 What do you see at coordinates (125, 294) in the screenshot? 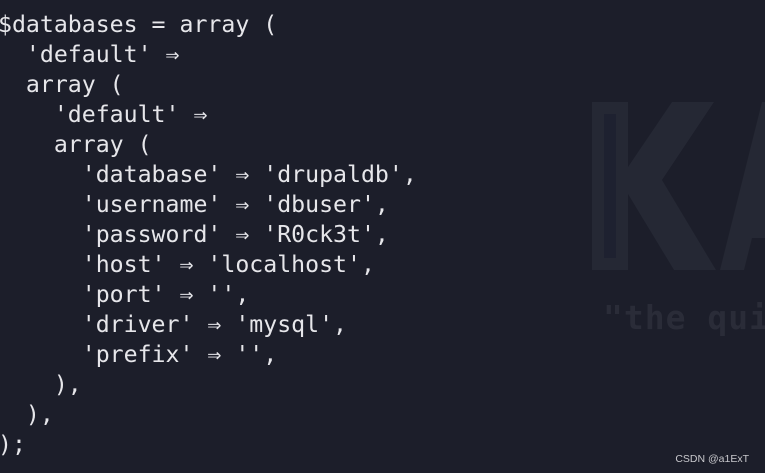
I see `code-line: 'port' ⇒ '',` at bounding box center [125, 294].